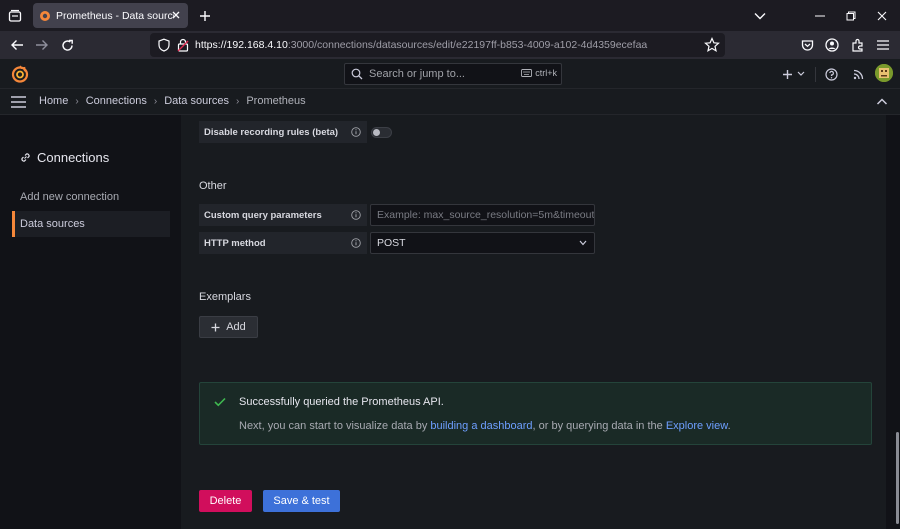 The width and height of the screenshot is (900, 529). Describe the element at coordinates (858, 74) in the screenshot. I see `news-rss-icon` at that location.